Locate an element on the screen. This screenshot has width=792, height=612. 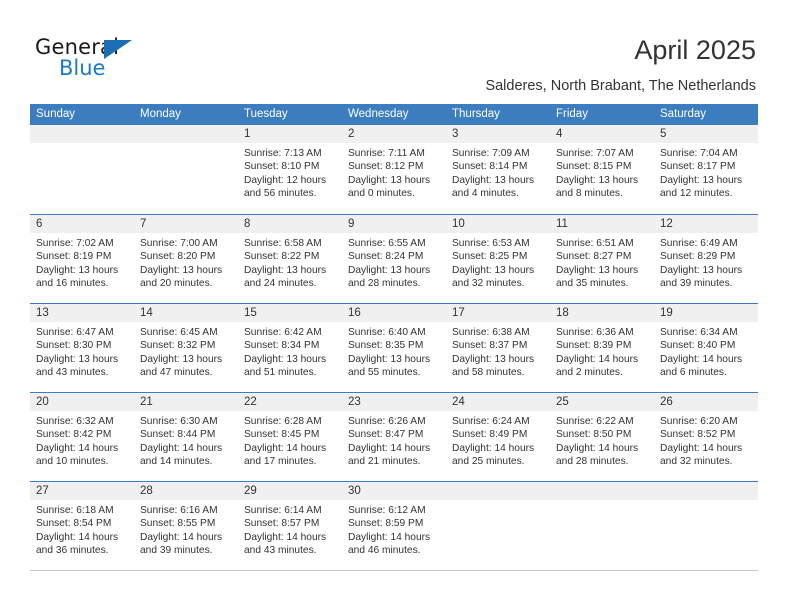
sunrise-text: Sunrise: 6:55 AM is located at coordinates (387, 243).